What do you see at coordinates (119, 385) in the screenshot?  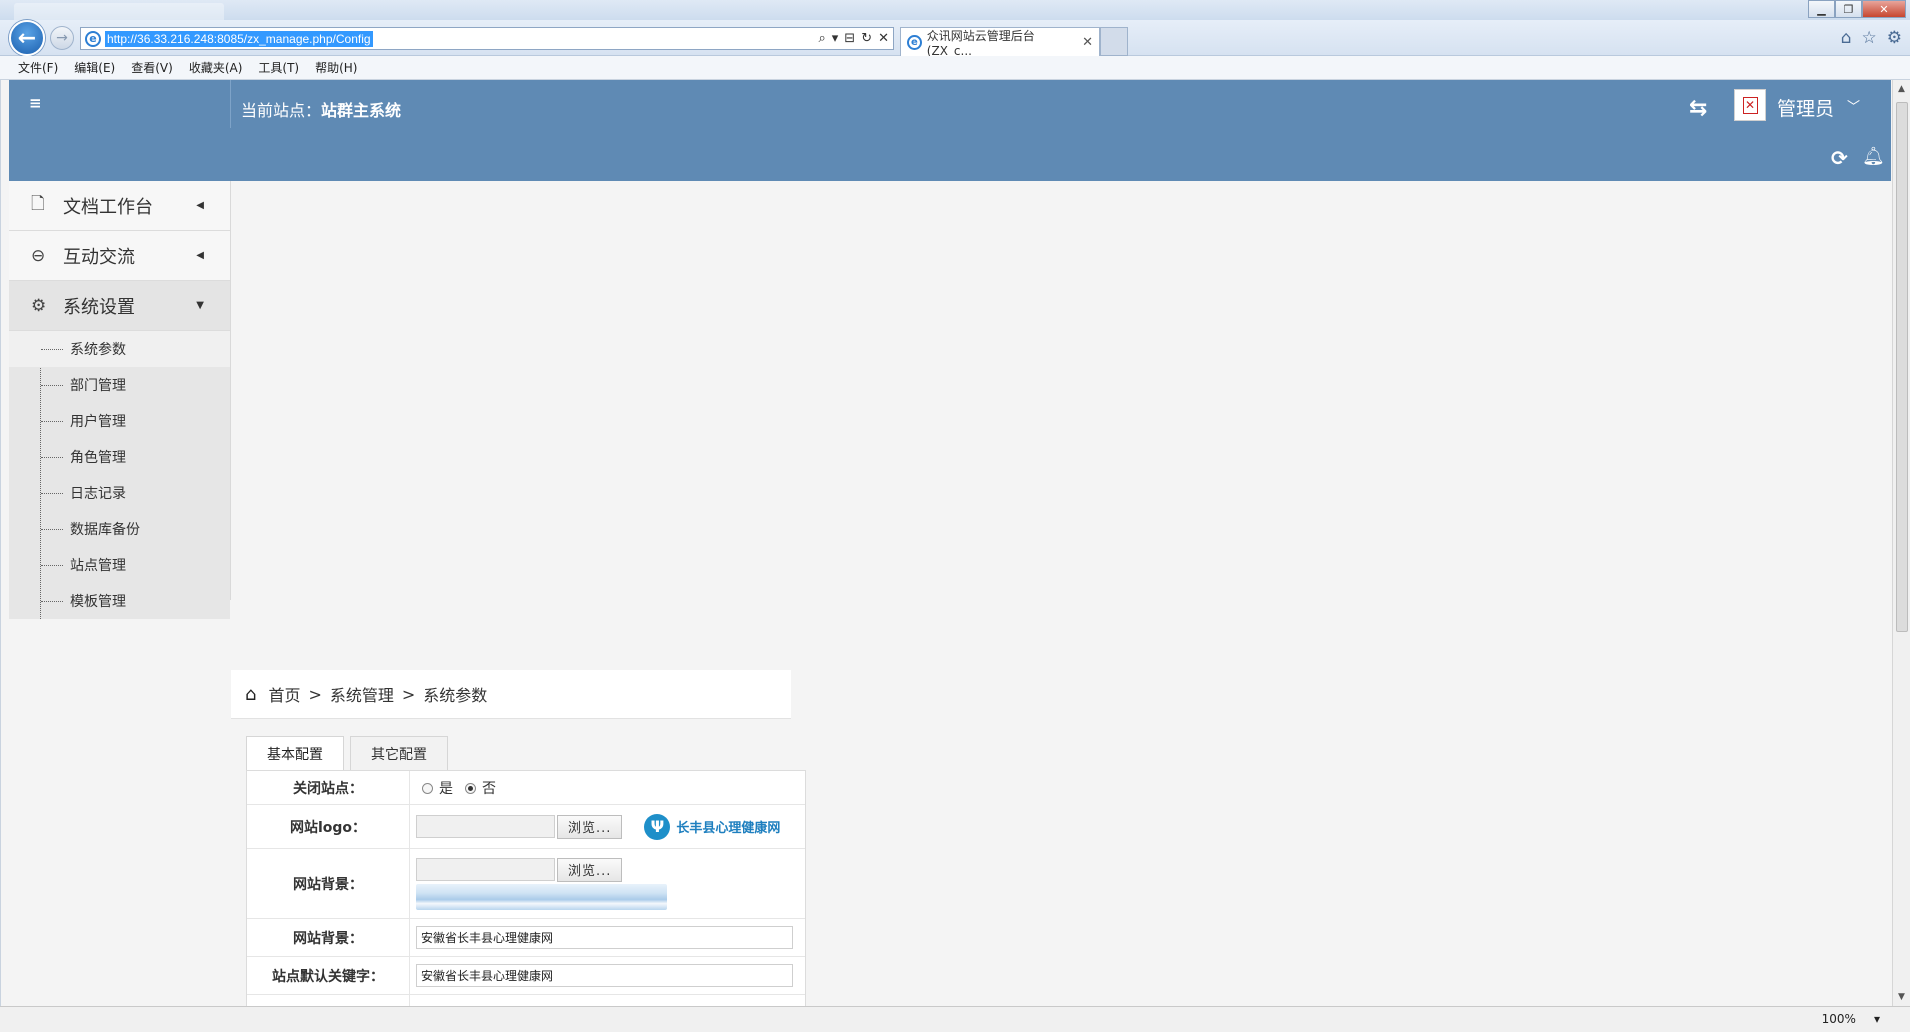 I see `submenu-department: 部门管理` at bounding box center [119, 385].